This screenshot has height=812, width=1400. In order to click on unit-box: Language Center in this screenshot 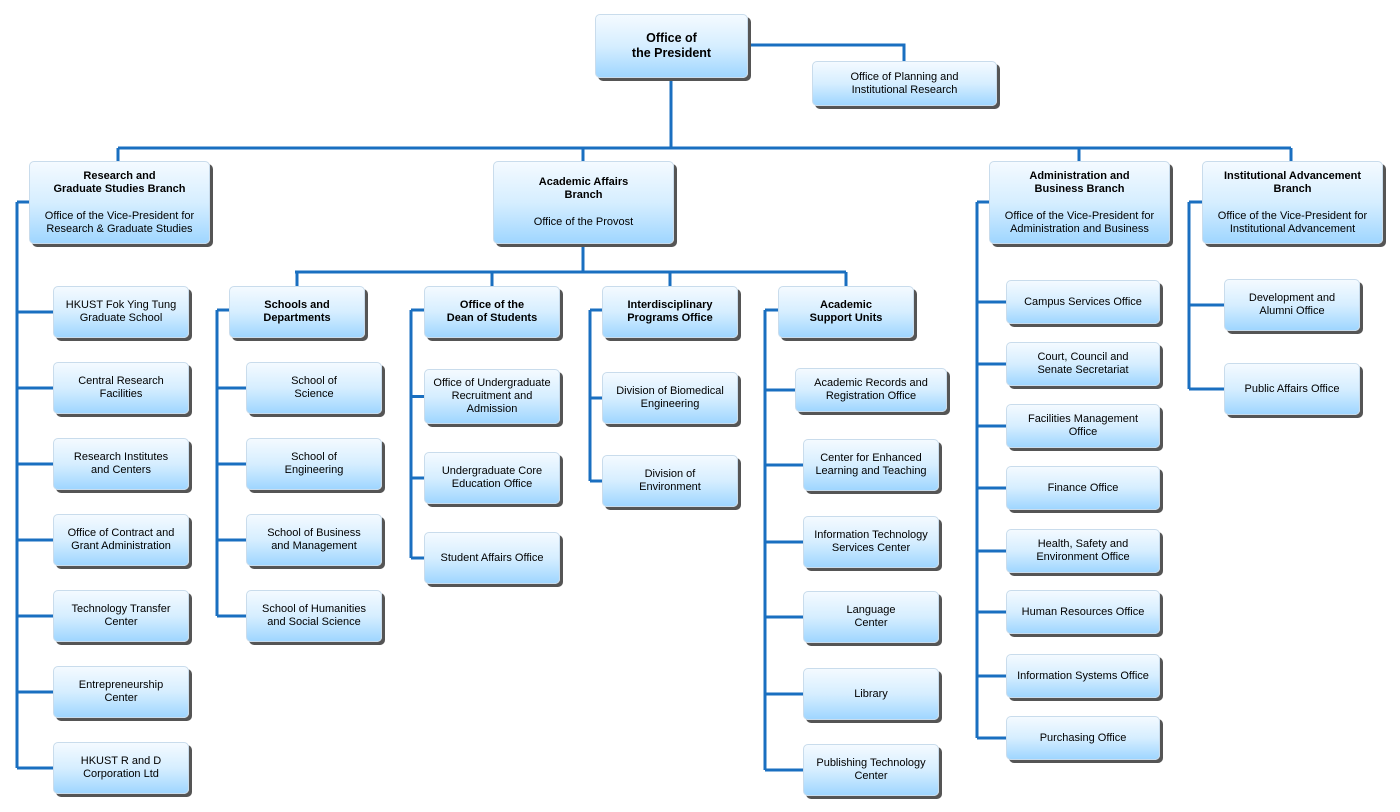, I will do `click(871, 617)`.